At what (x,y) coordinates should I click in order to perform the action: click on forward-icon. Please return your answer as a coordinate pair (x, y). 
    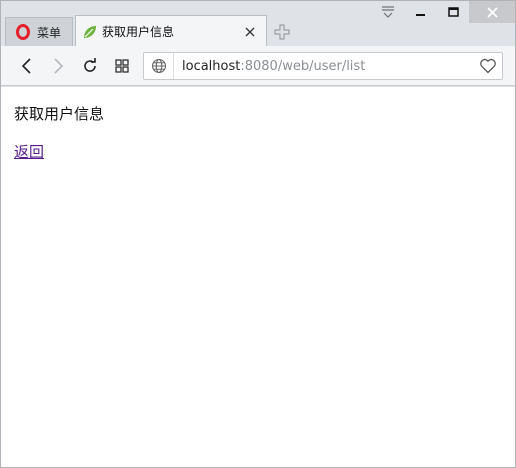
    Looking at the image, I should click on (58, 66).